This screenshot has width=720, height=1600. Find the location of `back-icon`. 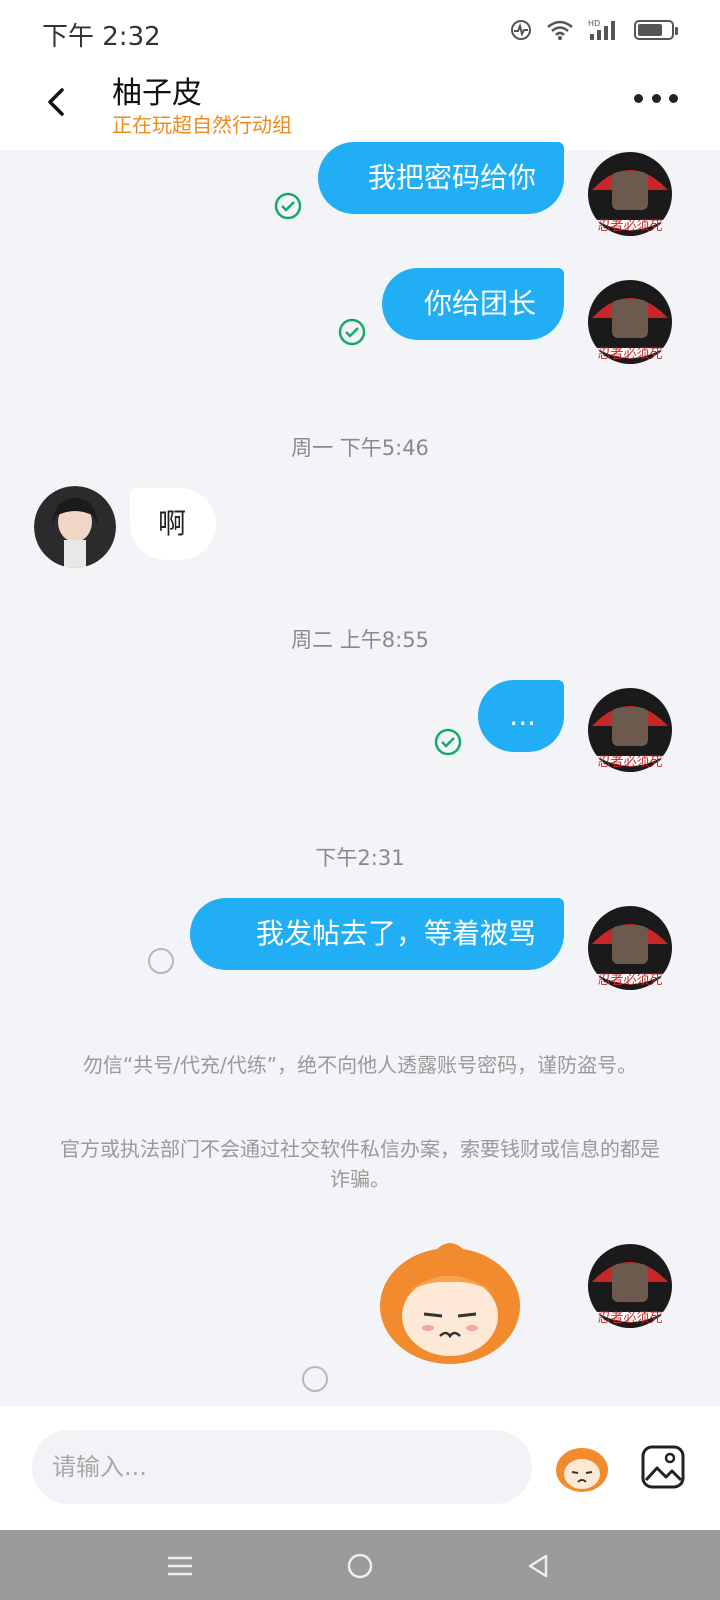

back-icon is located at coordinates (58, 102).